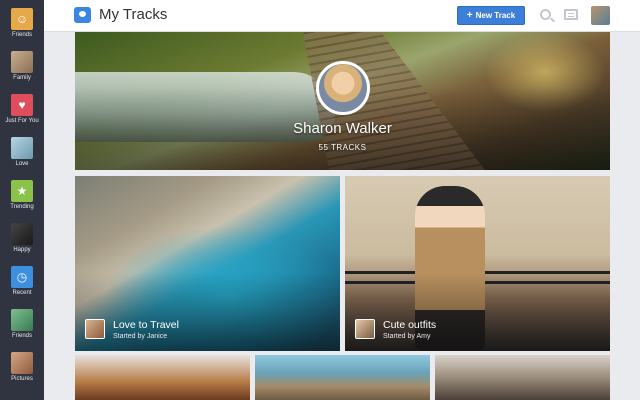 This screenshot has height=400, width=640. I want to click on card-title: Love to Travel, so click(146, 325).